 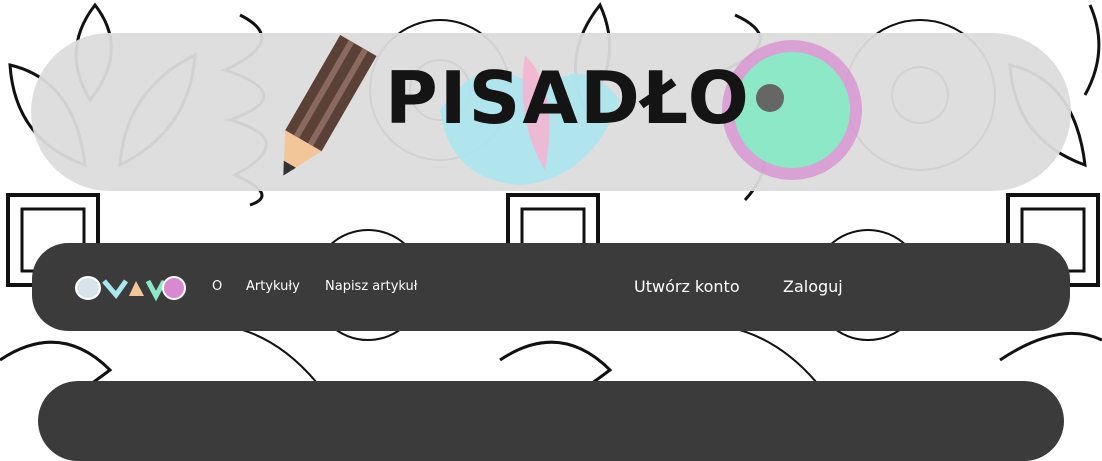 I want to click on login-link: Zaloguj, so click(x=813, y=286).